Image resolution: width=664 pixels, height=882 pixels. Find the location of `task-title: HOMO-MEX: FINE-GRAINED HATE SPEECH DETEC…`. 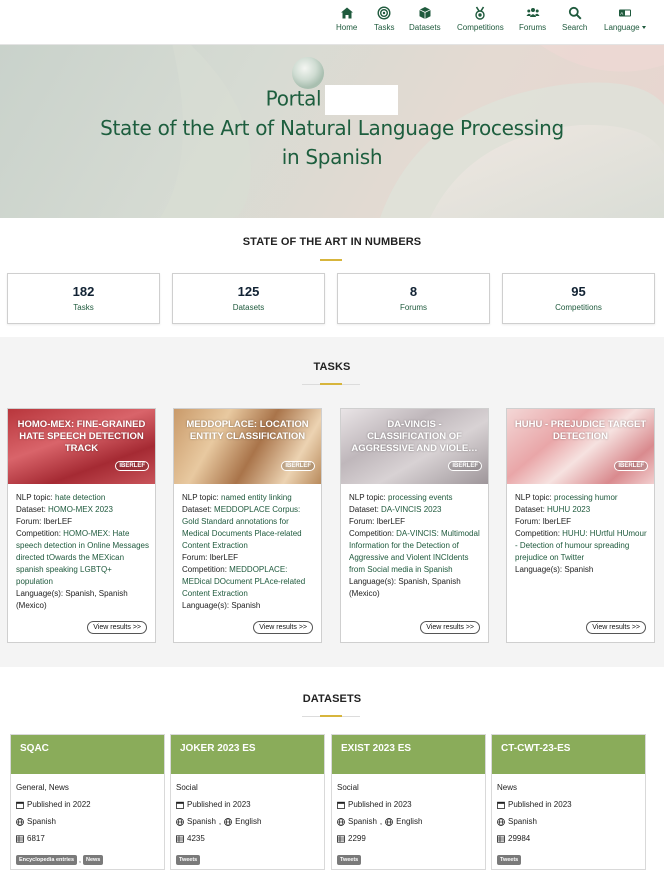

task-title: HOMO-MEX: FINE-GRAINED HATE SPEECH DETEC… is located at coordinates (81, 437).